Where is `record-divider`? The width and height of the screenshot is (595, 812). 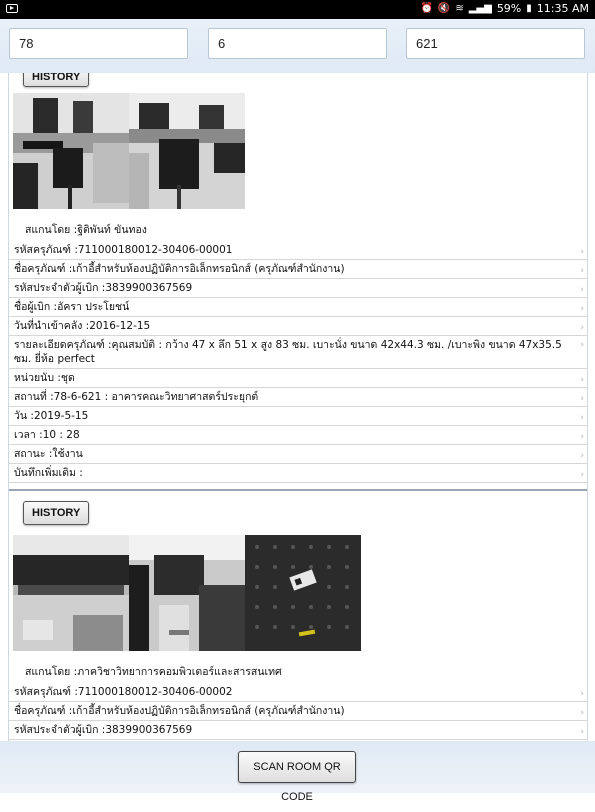
record-divider is located at coordinates (298, 487).